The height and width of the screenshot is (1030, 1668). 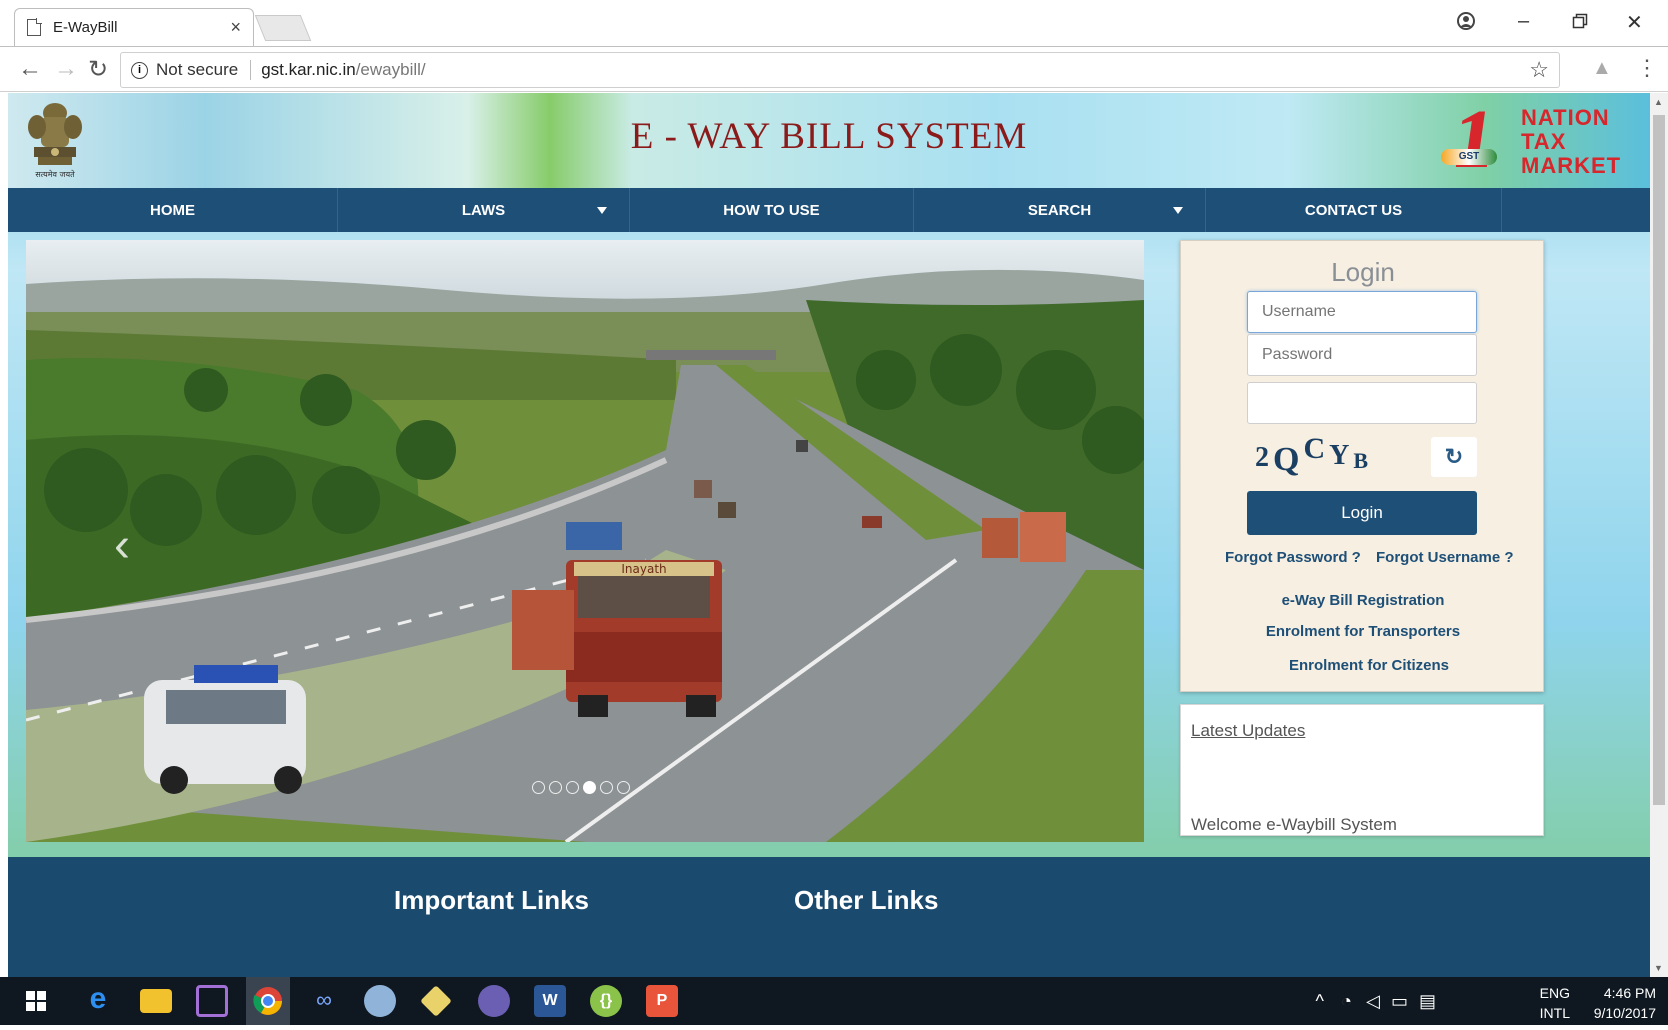 What do you see at coordinates (436, 1001) in the screenshot?
I see `tools-icon` at bounding box center [436, 1001].